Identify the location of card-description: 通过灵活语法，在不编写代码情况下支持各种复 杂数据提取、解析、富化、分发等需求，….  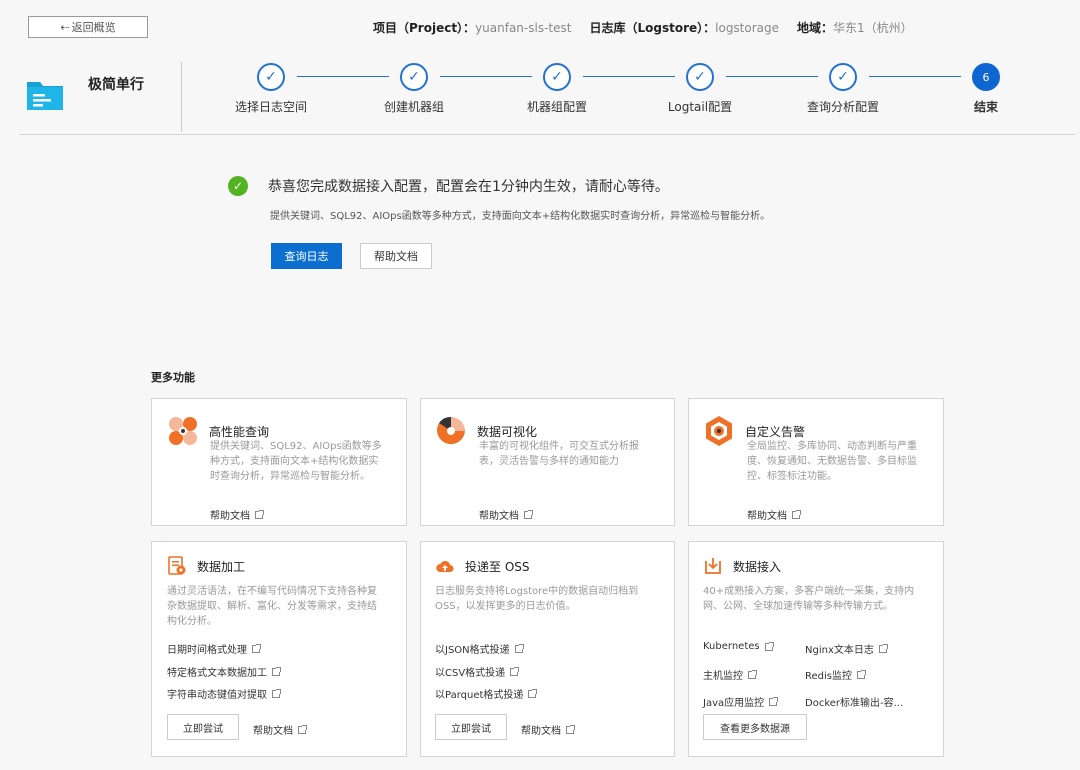
(272, 606).